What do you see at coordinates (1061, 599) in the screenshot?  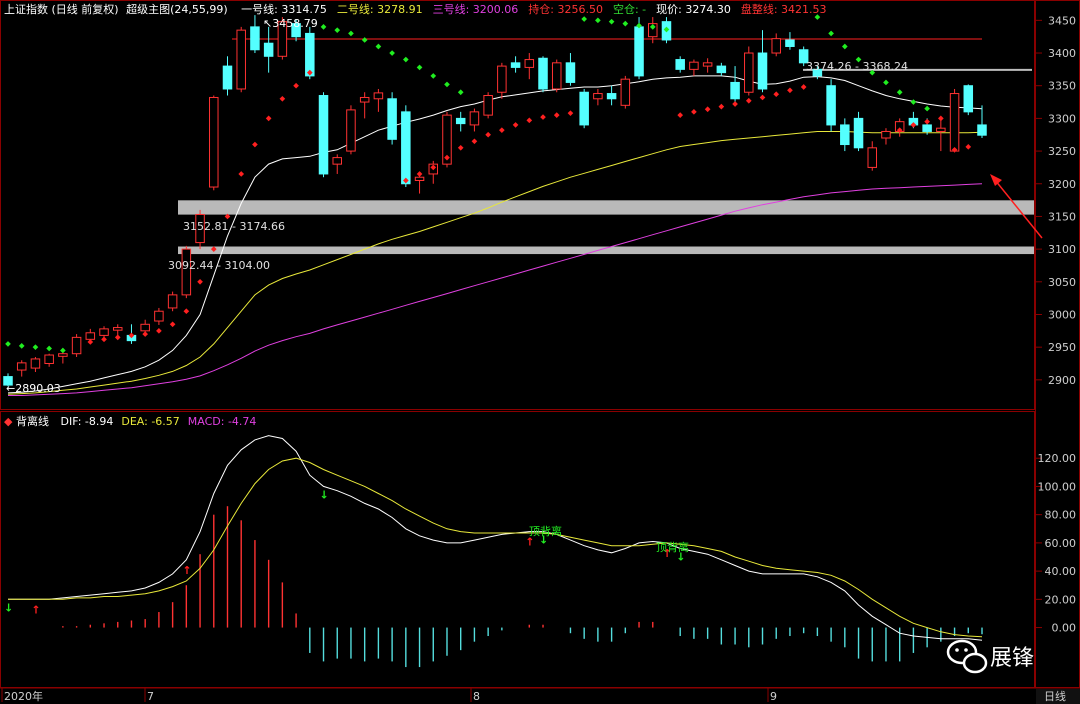 I see `macd-tick-label: 20.00` at bounding box center [1061, 599].